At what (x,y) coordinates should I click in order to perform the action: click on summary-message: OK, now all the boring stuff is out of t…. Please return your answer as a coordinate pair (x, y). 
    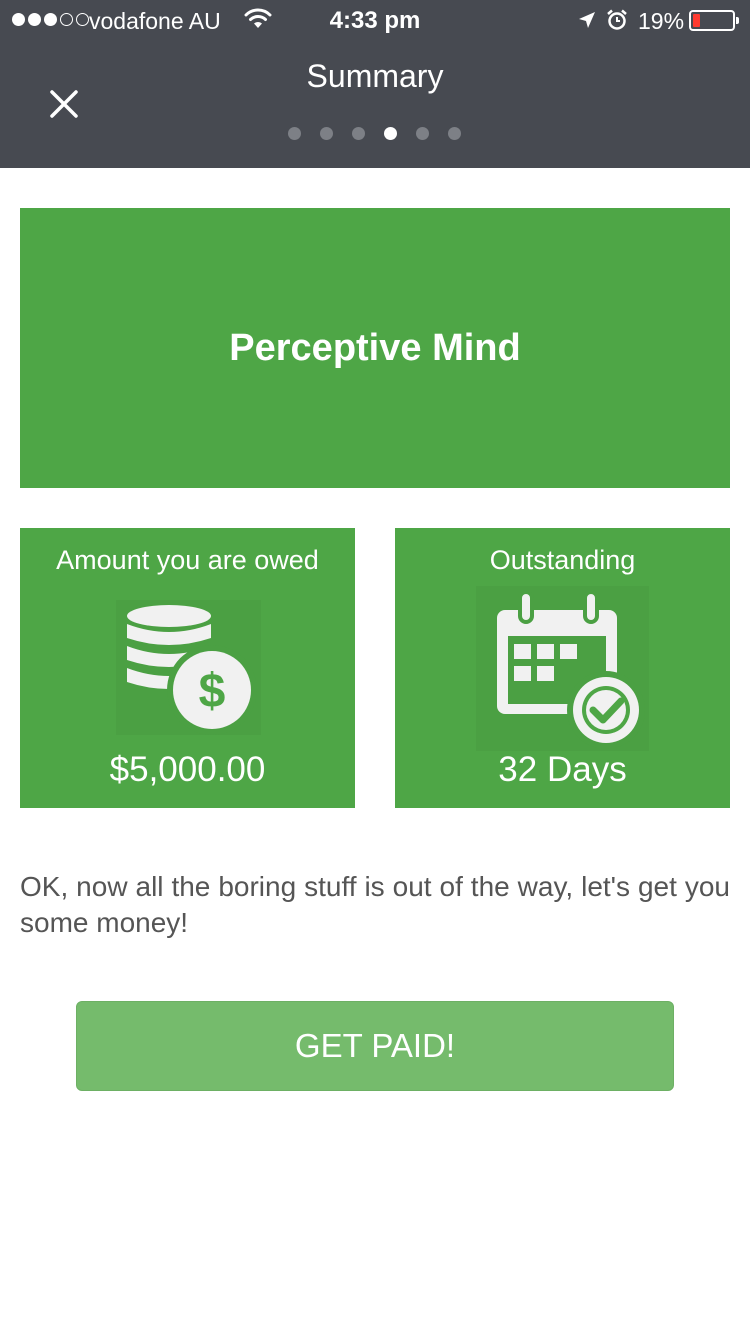
    Looking at the image, I should click on (375, 904).